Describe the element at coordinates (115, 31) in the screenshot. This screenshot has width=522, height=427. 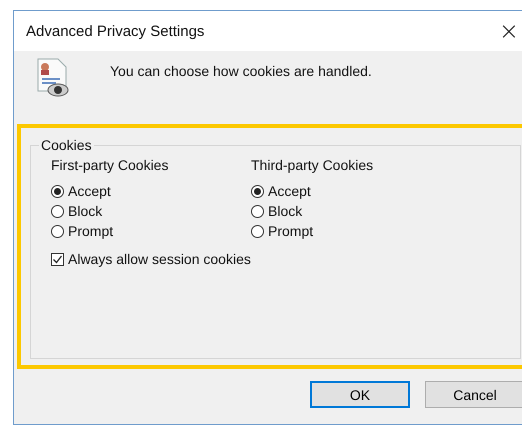
I see `window-title: Advanced Privacy Settings` at that location.